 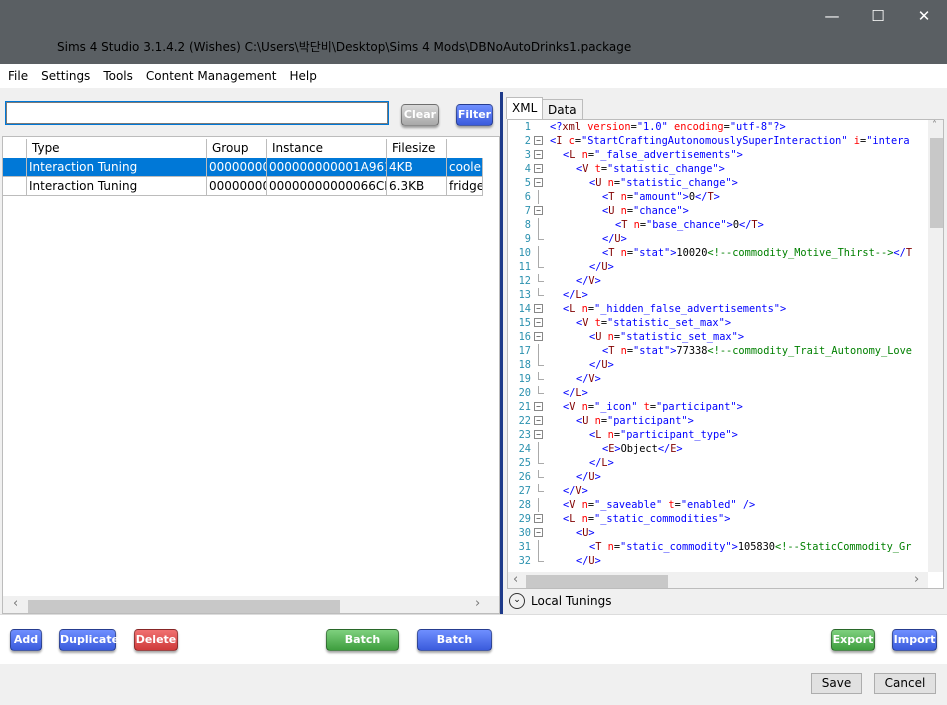 What do you see at coordinates (718, 211) in the screenshot?
I see `xml-code-line: 7− <U n="chance">` at bounding box center [718, 211].